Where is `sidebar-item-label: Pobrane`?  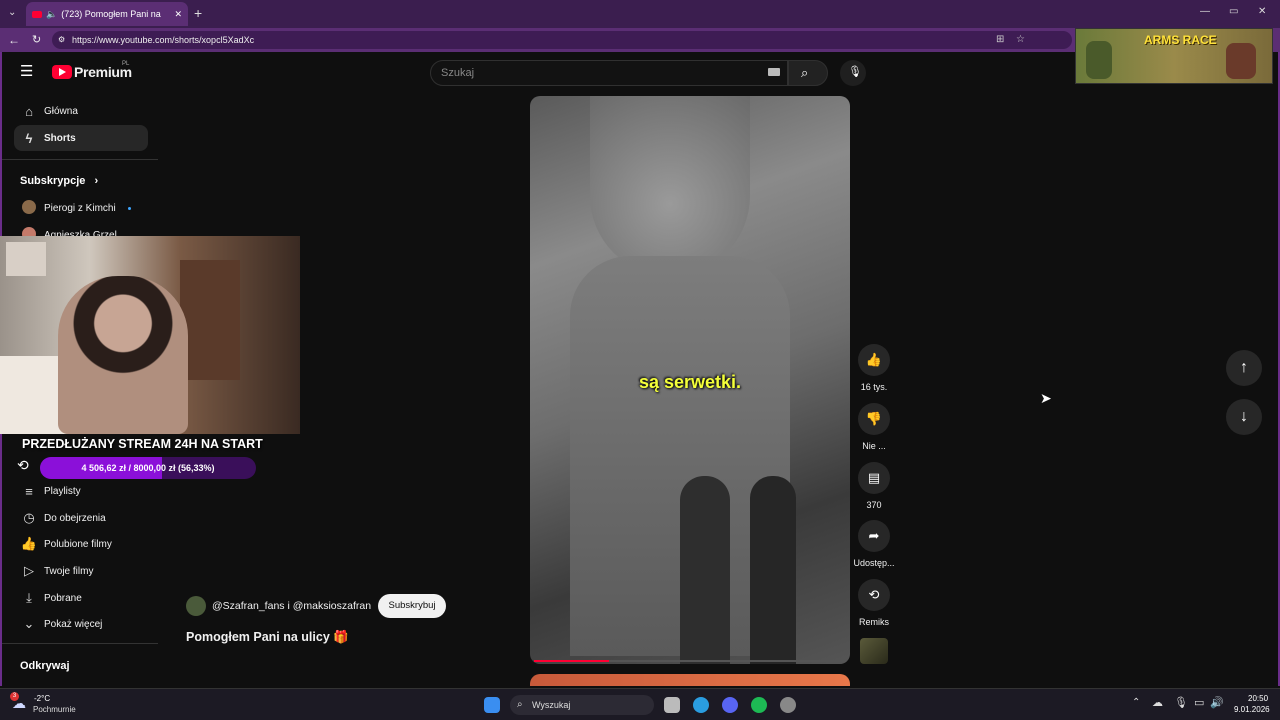 sidebar-item-label: Pobrane is located at coordinates (63, 598).